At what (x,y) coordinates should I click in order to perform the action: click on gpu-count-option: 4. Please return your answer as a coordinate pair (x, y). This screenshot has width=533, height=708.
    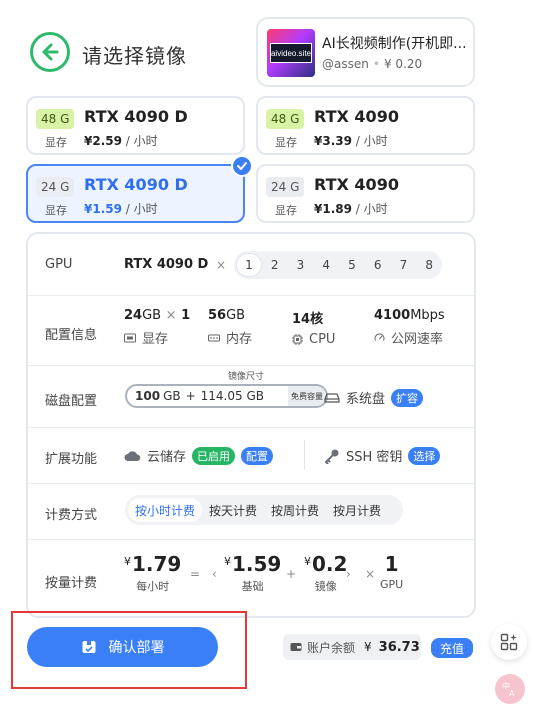
    Looking at the image, I should click on (326, 265).